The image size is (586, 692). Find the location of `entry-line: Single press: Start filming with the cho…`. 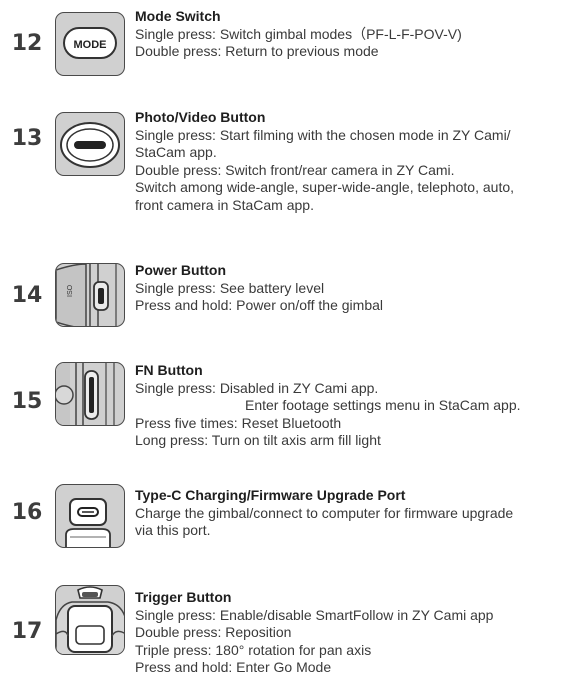

entry-line: Single press: Start filming with the cho… is located at coordinates (323, 134).